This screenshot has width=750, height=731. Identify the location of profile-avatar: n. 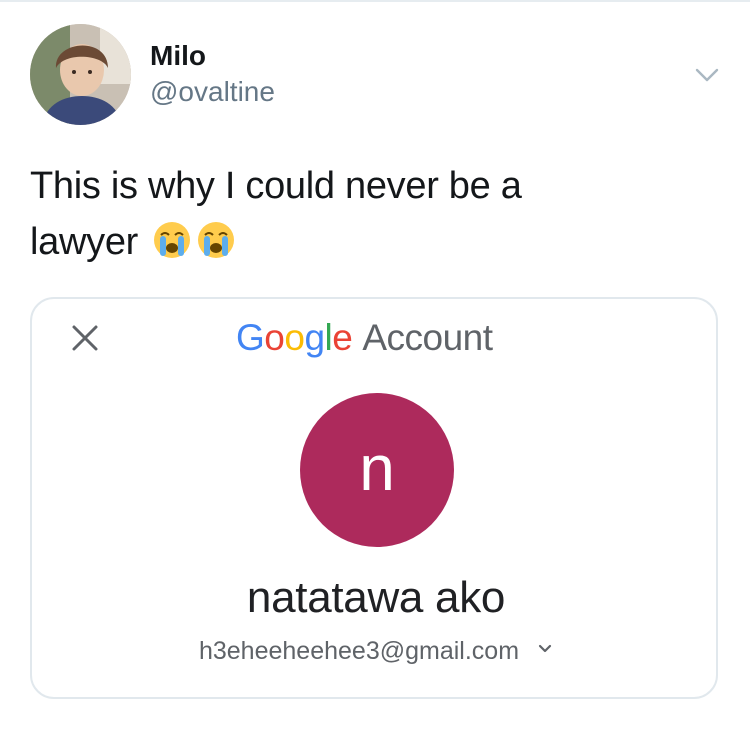
(377, 470).